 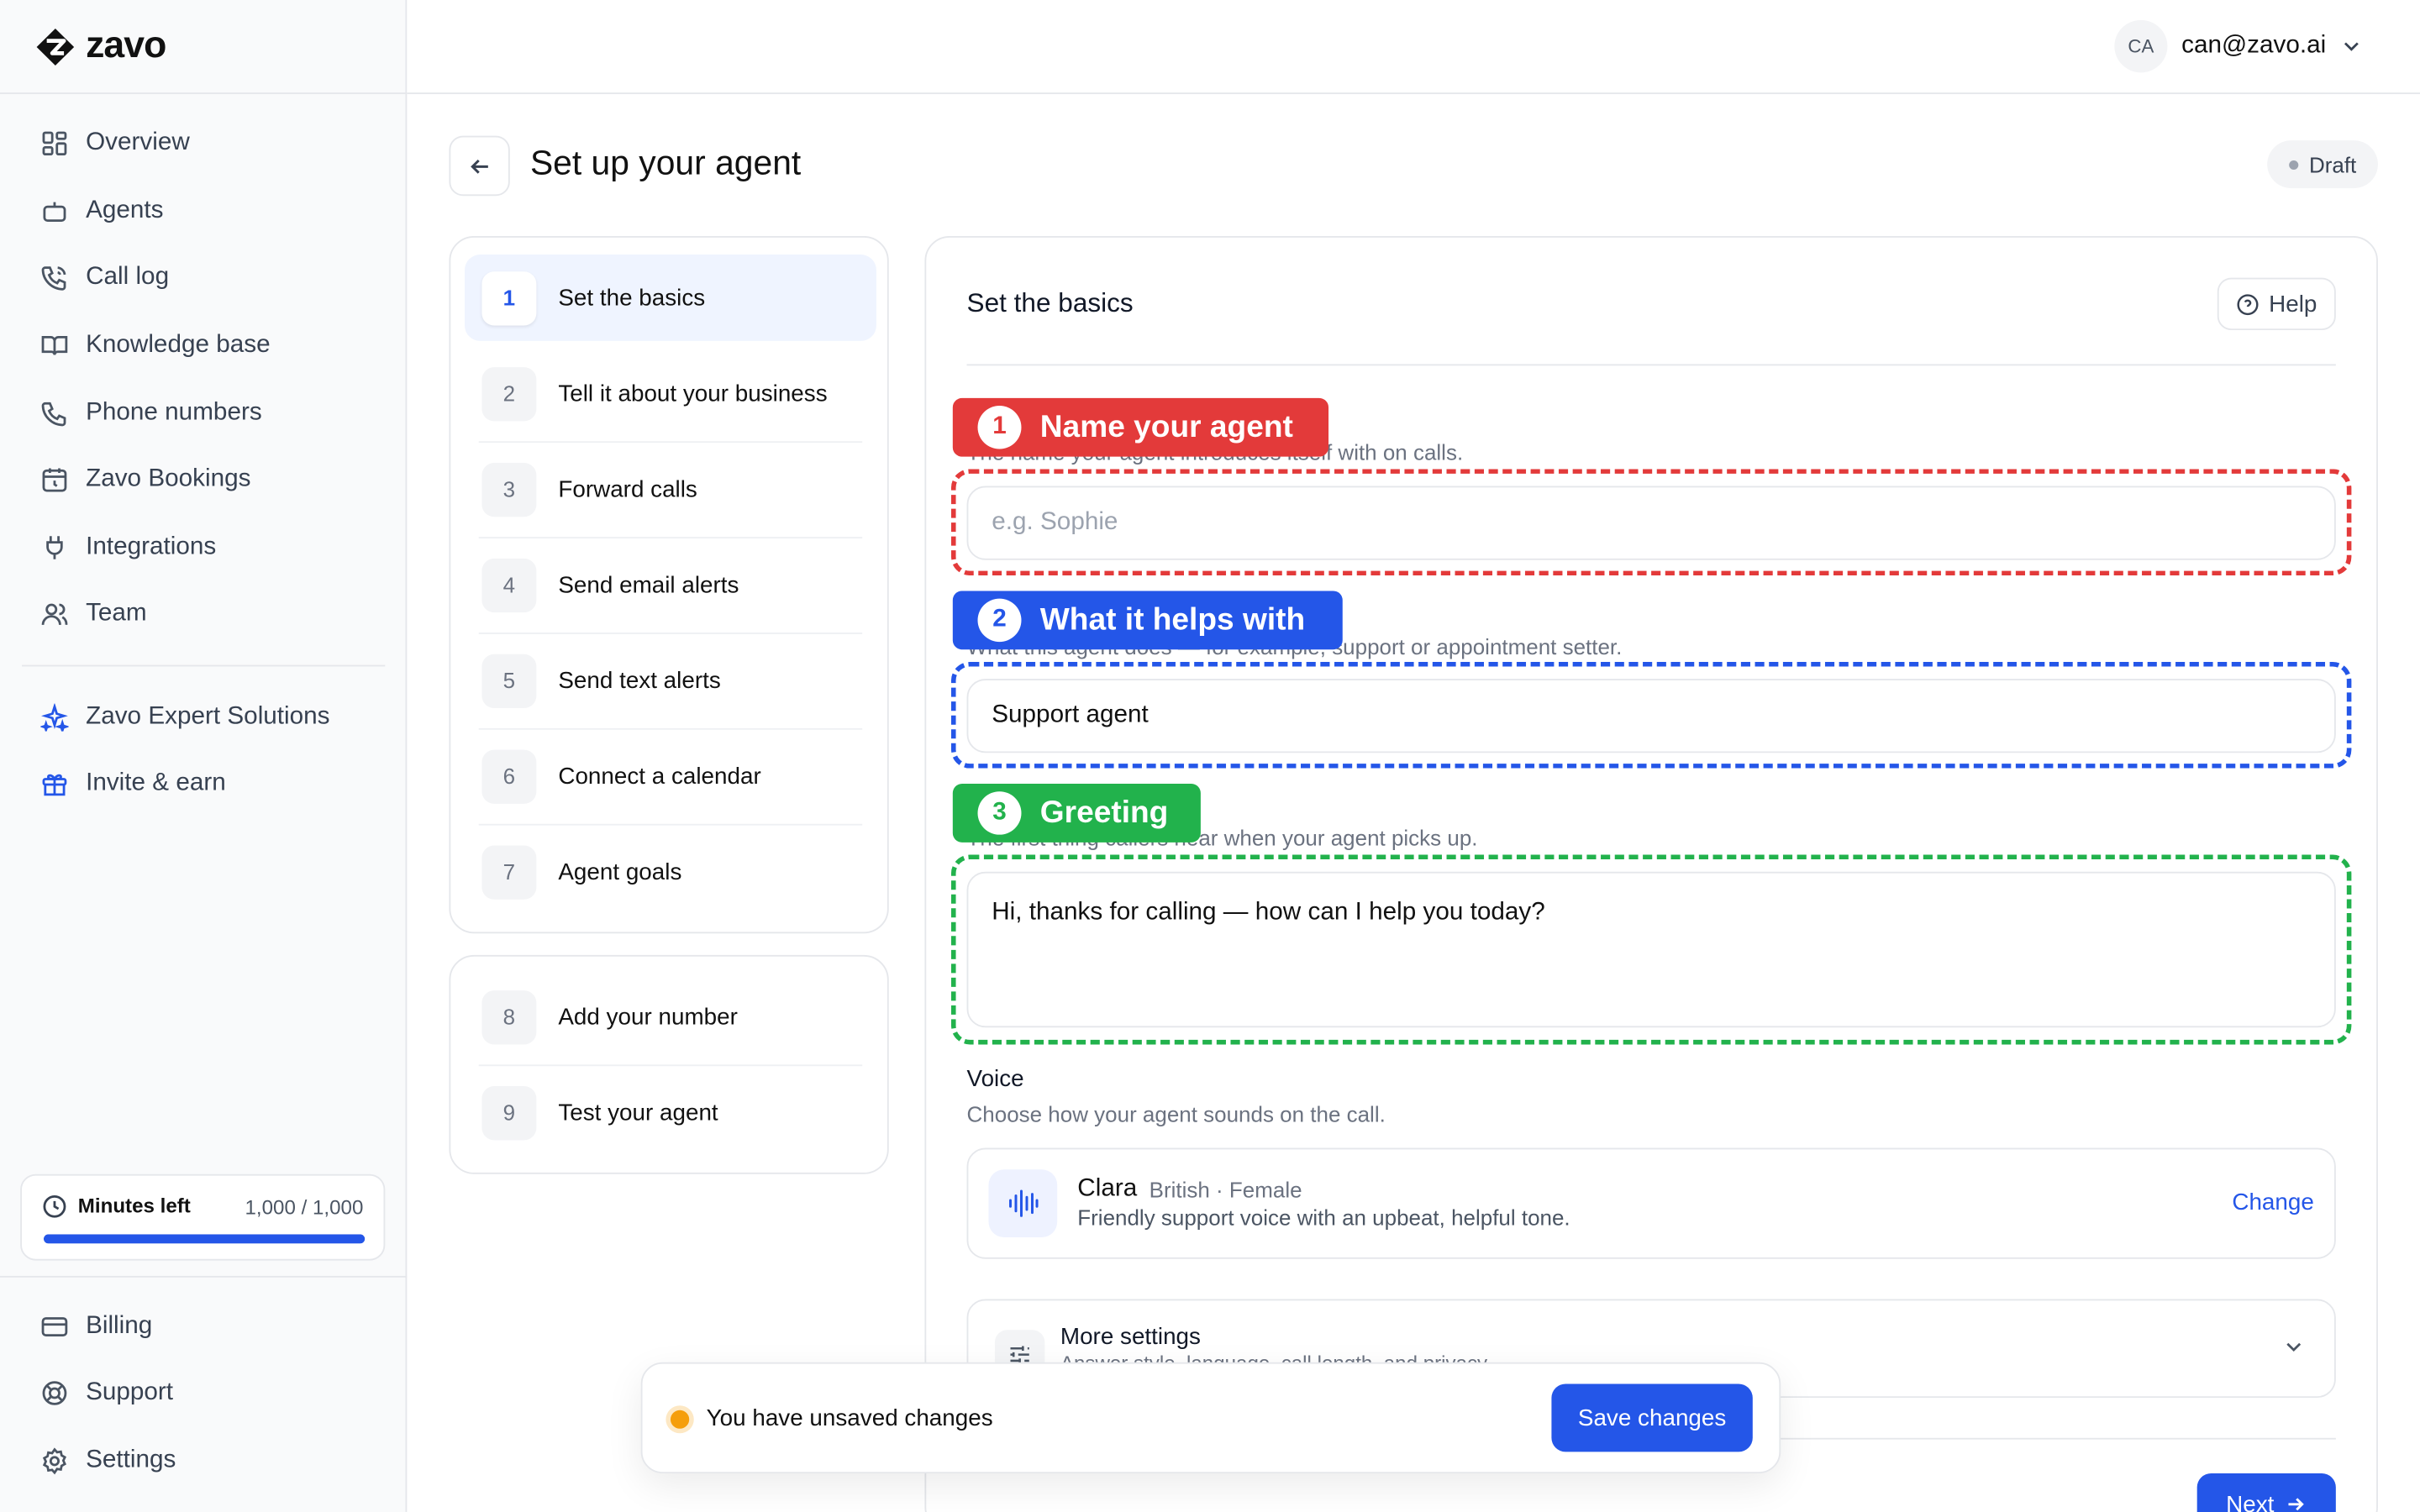 I want to click on arrow-right-icon, so click(x=2297, y=1504).